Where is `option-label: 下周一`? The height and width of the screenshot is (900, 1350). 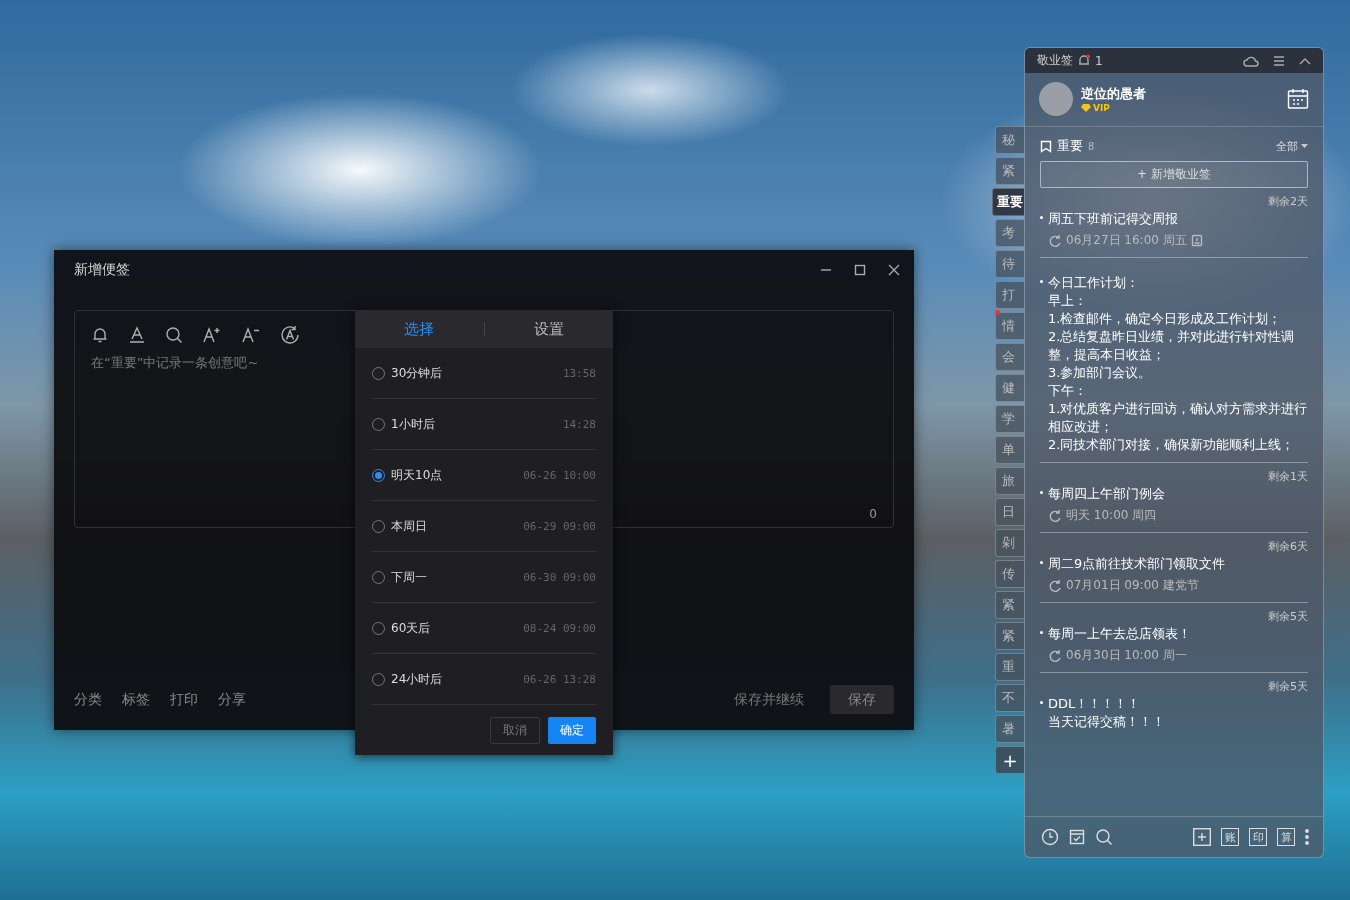
option-label: 下周一 is located at coordinates (409, 577).